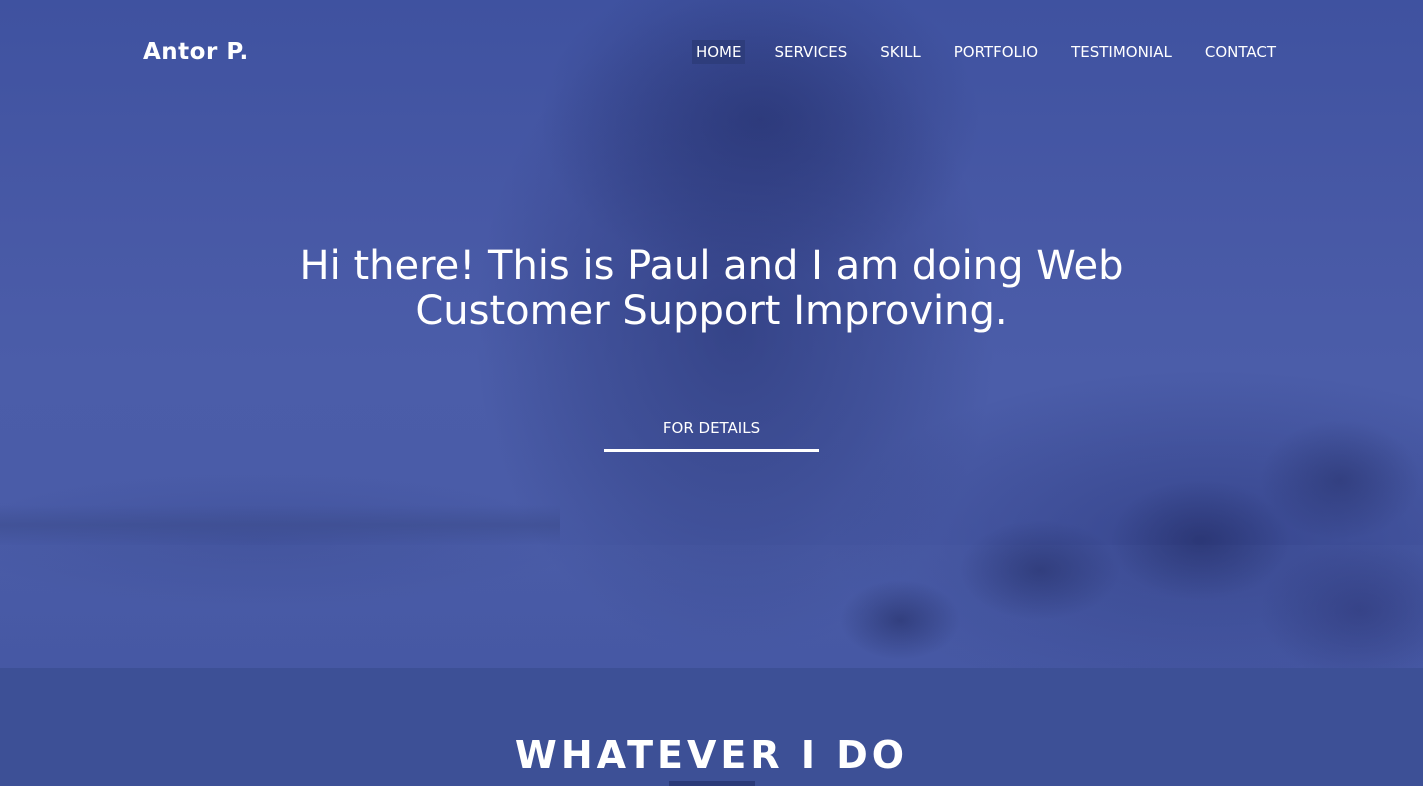 The width and height of the screenshot is (1423, 786). I want to click on nav-item-contact: CONTACT, so click(1240, 52).